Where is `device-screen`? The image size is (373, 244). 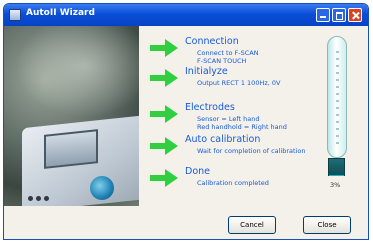
device-screen is located at coordinates (71, 149).